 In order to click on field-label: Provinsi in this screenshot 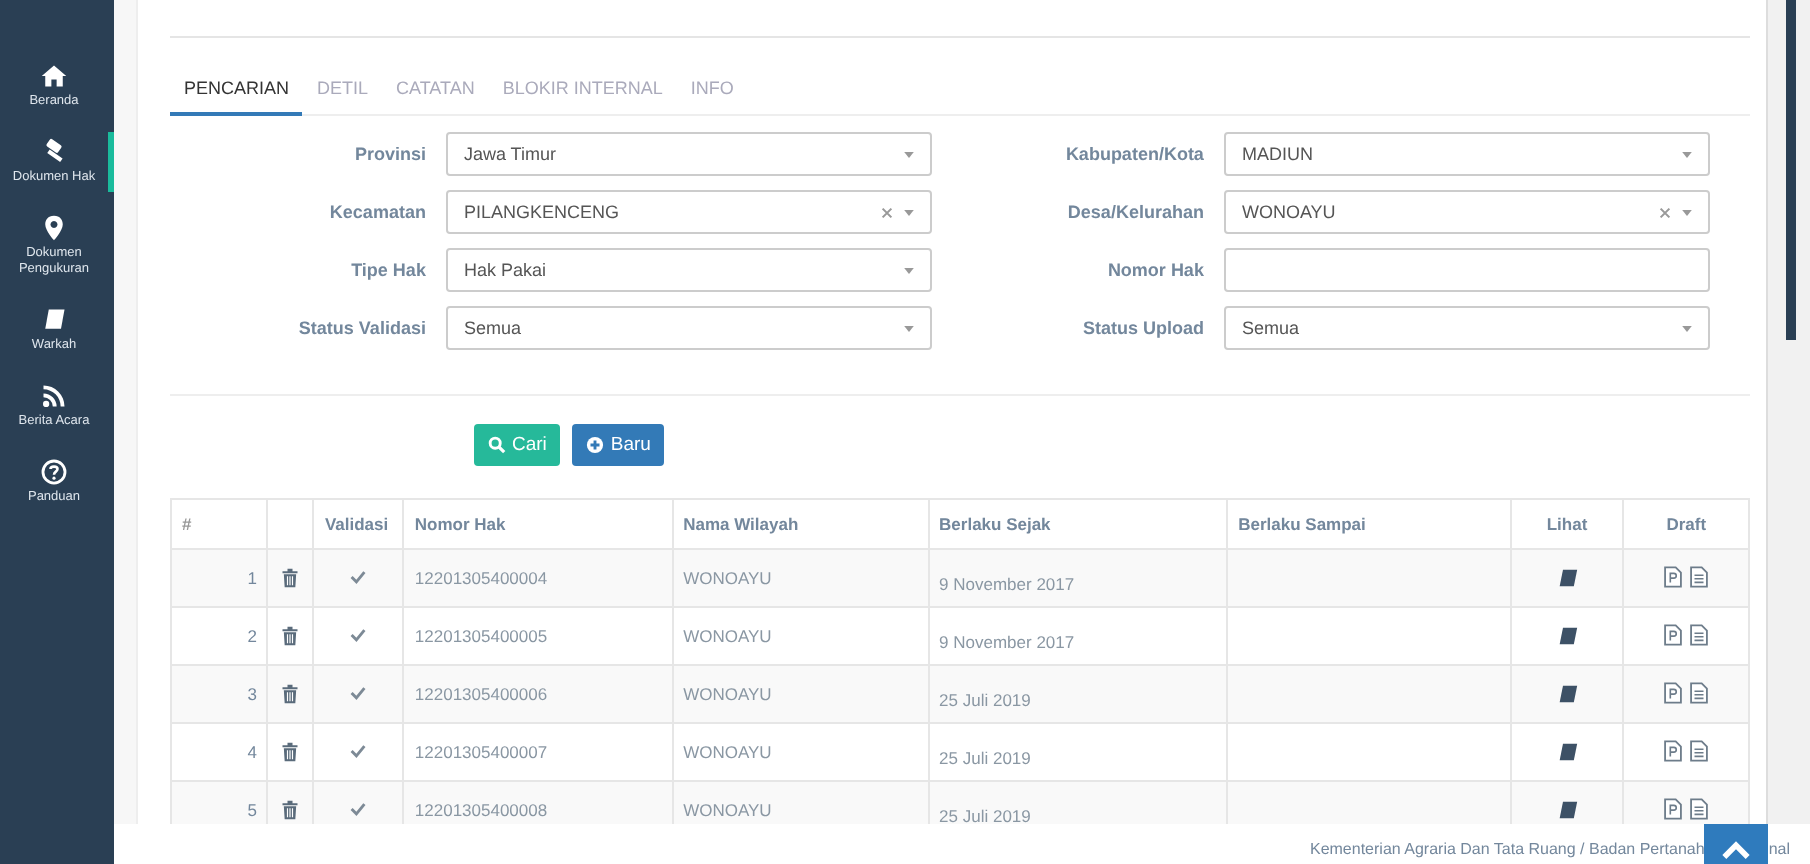, I will do `click(389, 154)`.